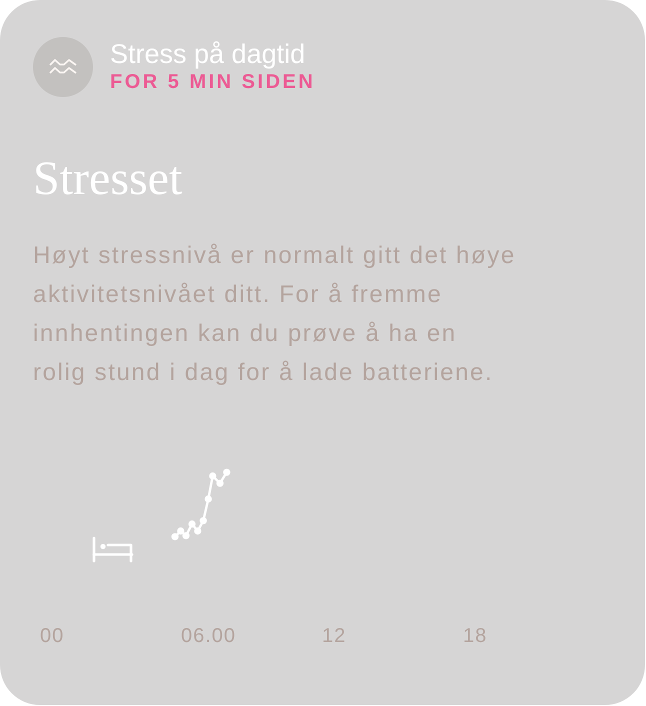 This screenshot has width=646, height=706. Describe the element at coordinates (213, 82) in the screenshot. I see `timestamp: FOR 5 MIN SIDEN` at that location.